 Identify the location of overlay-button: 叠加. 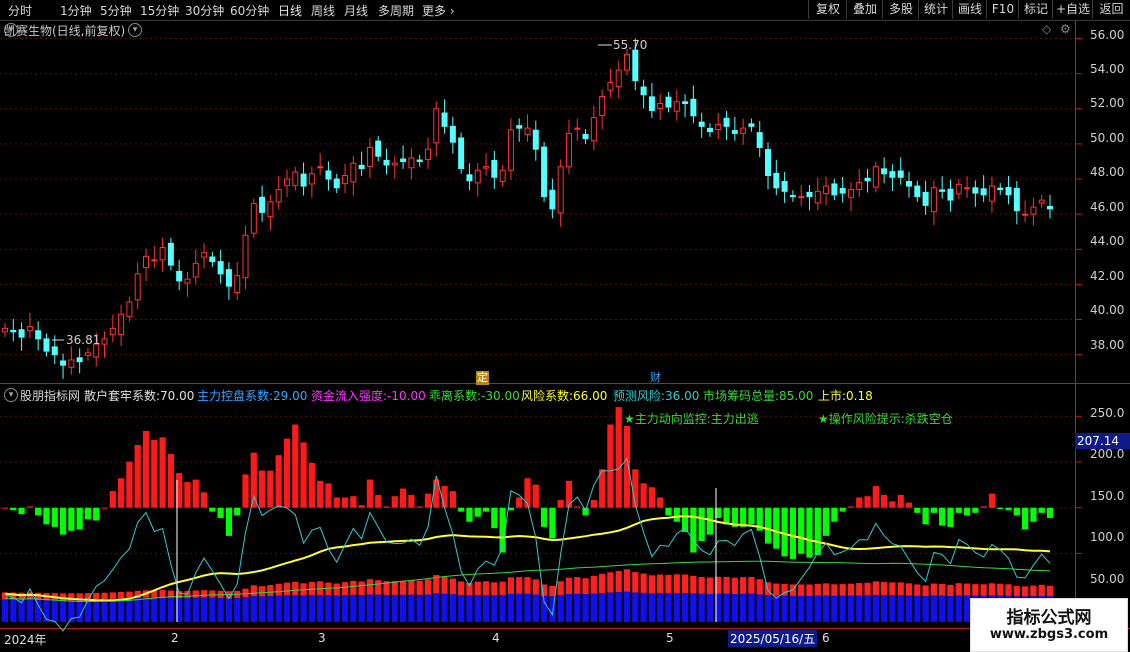
(864, 9).